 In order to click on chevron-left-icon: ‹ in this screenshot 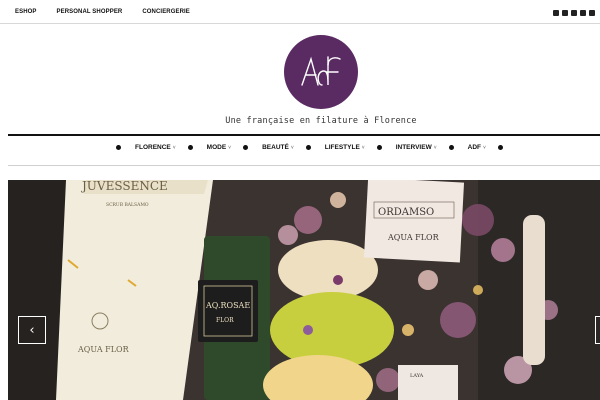, I will do `click(32, 330)`.